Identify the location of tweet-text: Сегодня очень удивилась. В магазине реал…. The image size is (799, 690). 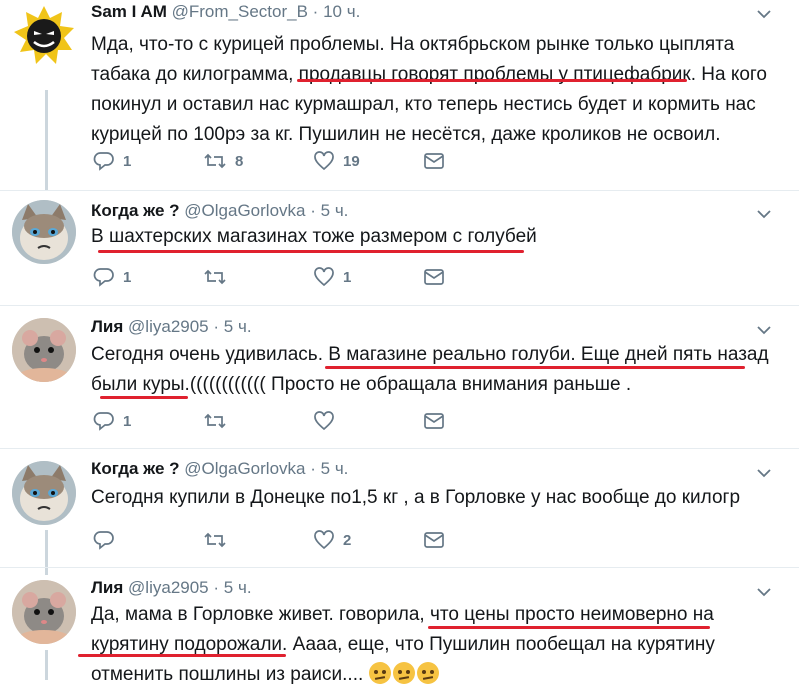
(436, 370).